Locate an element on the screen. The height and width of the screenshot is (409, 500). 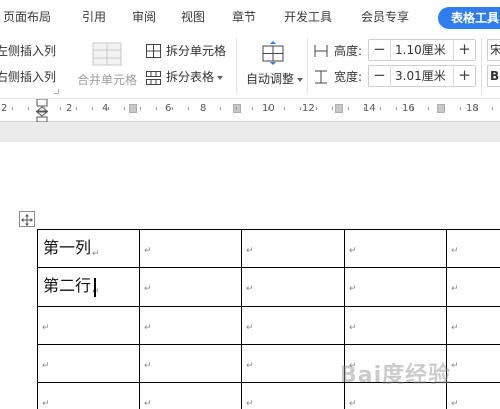
split-table-icon is located at coordinates (153, 79).